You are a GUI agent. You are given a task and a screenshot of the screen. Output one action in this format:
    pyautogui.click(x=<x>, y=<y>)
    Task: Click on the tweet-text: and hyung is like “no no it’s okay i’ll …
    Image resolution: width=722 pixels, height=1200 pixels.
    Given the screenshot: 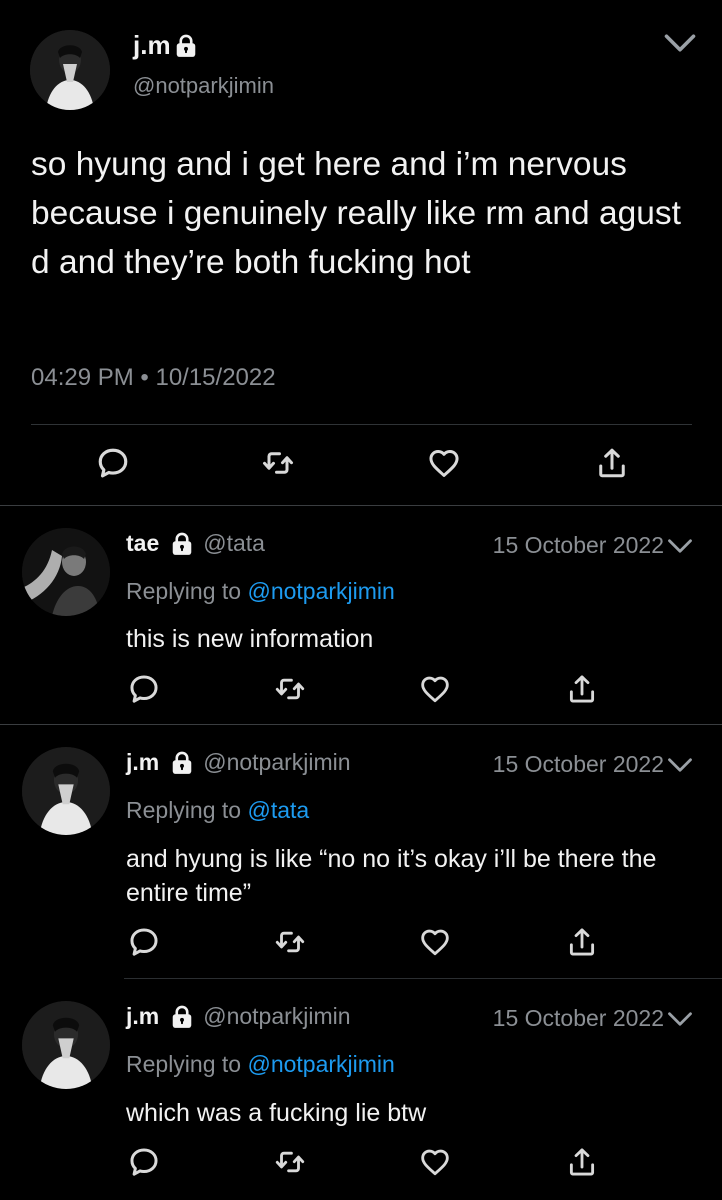 What is the action you would take?
    pyautogui.click(x=391, y=876)
    